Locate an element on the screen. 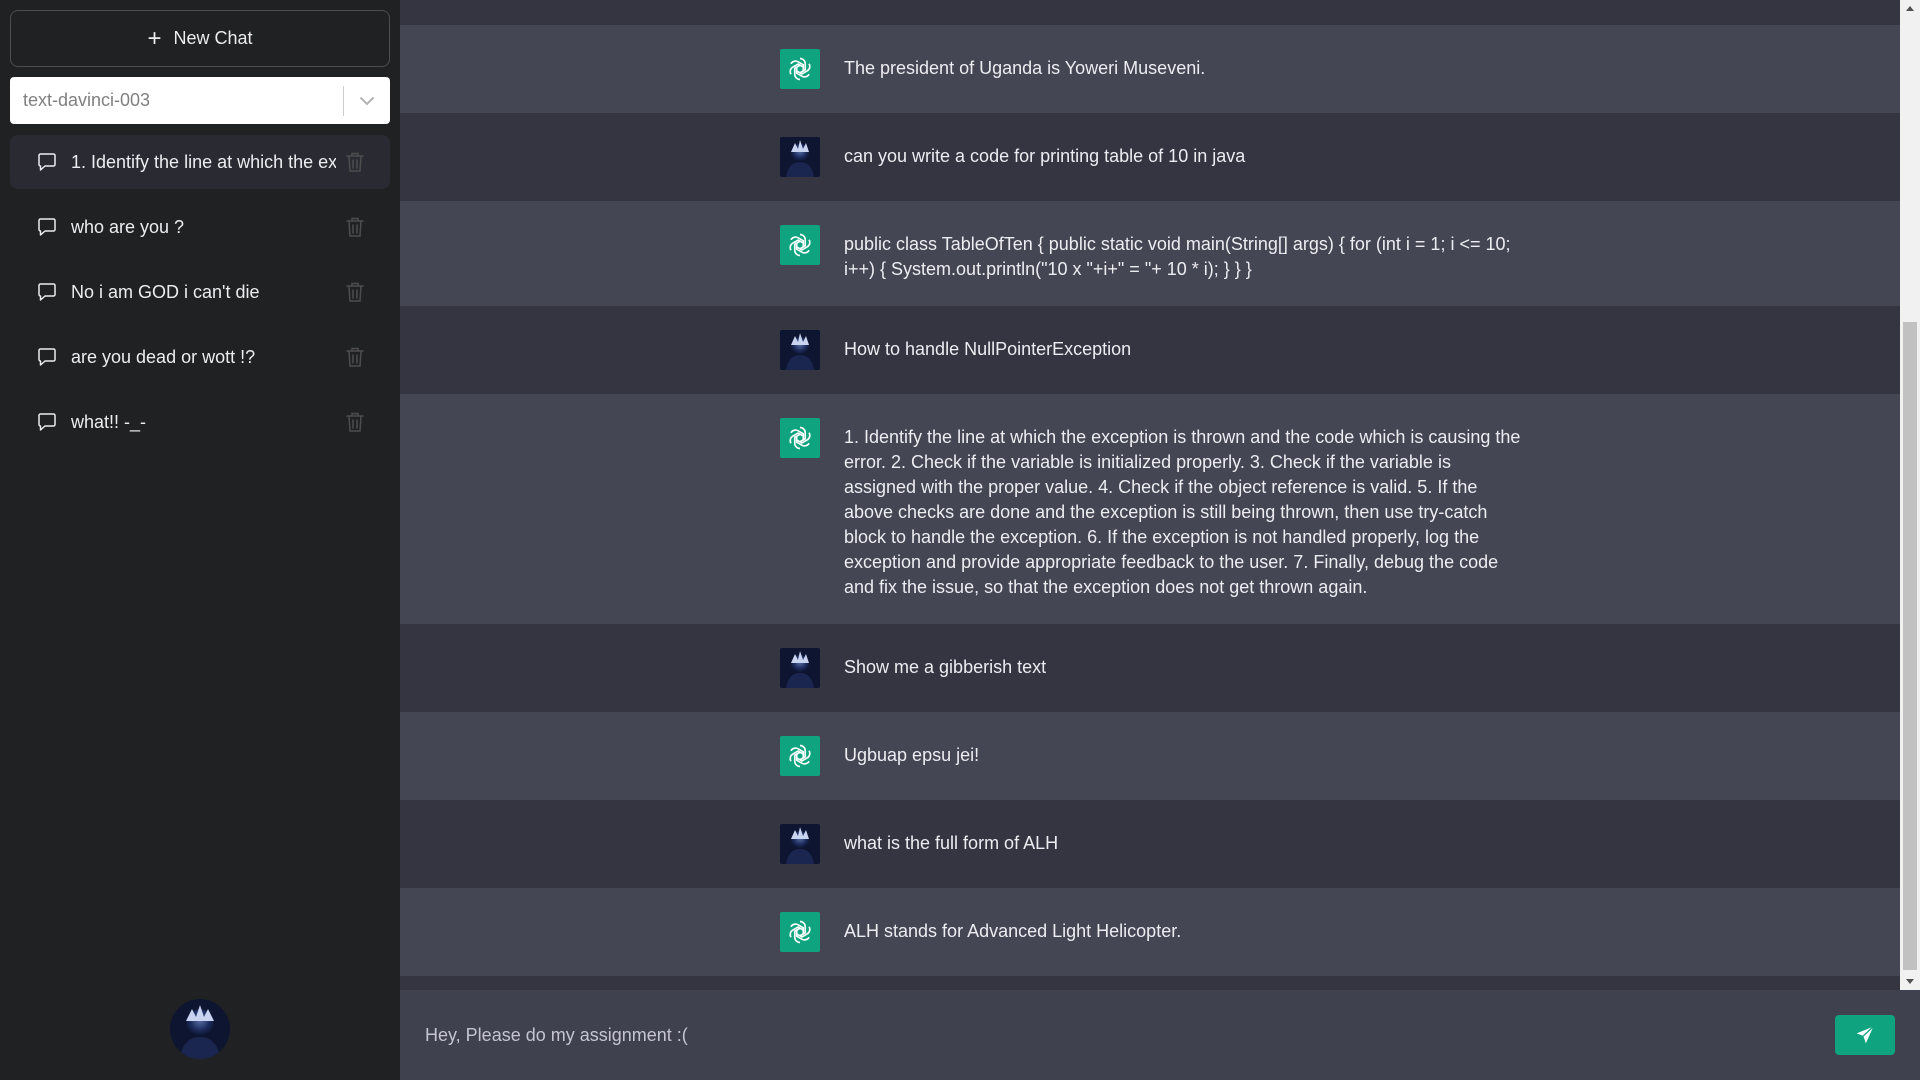 The height and width of the screenshot is (1080, 1920). user-message-6: Show me a gibberish text is located at coordinates (1150, 668).